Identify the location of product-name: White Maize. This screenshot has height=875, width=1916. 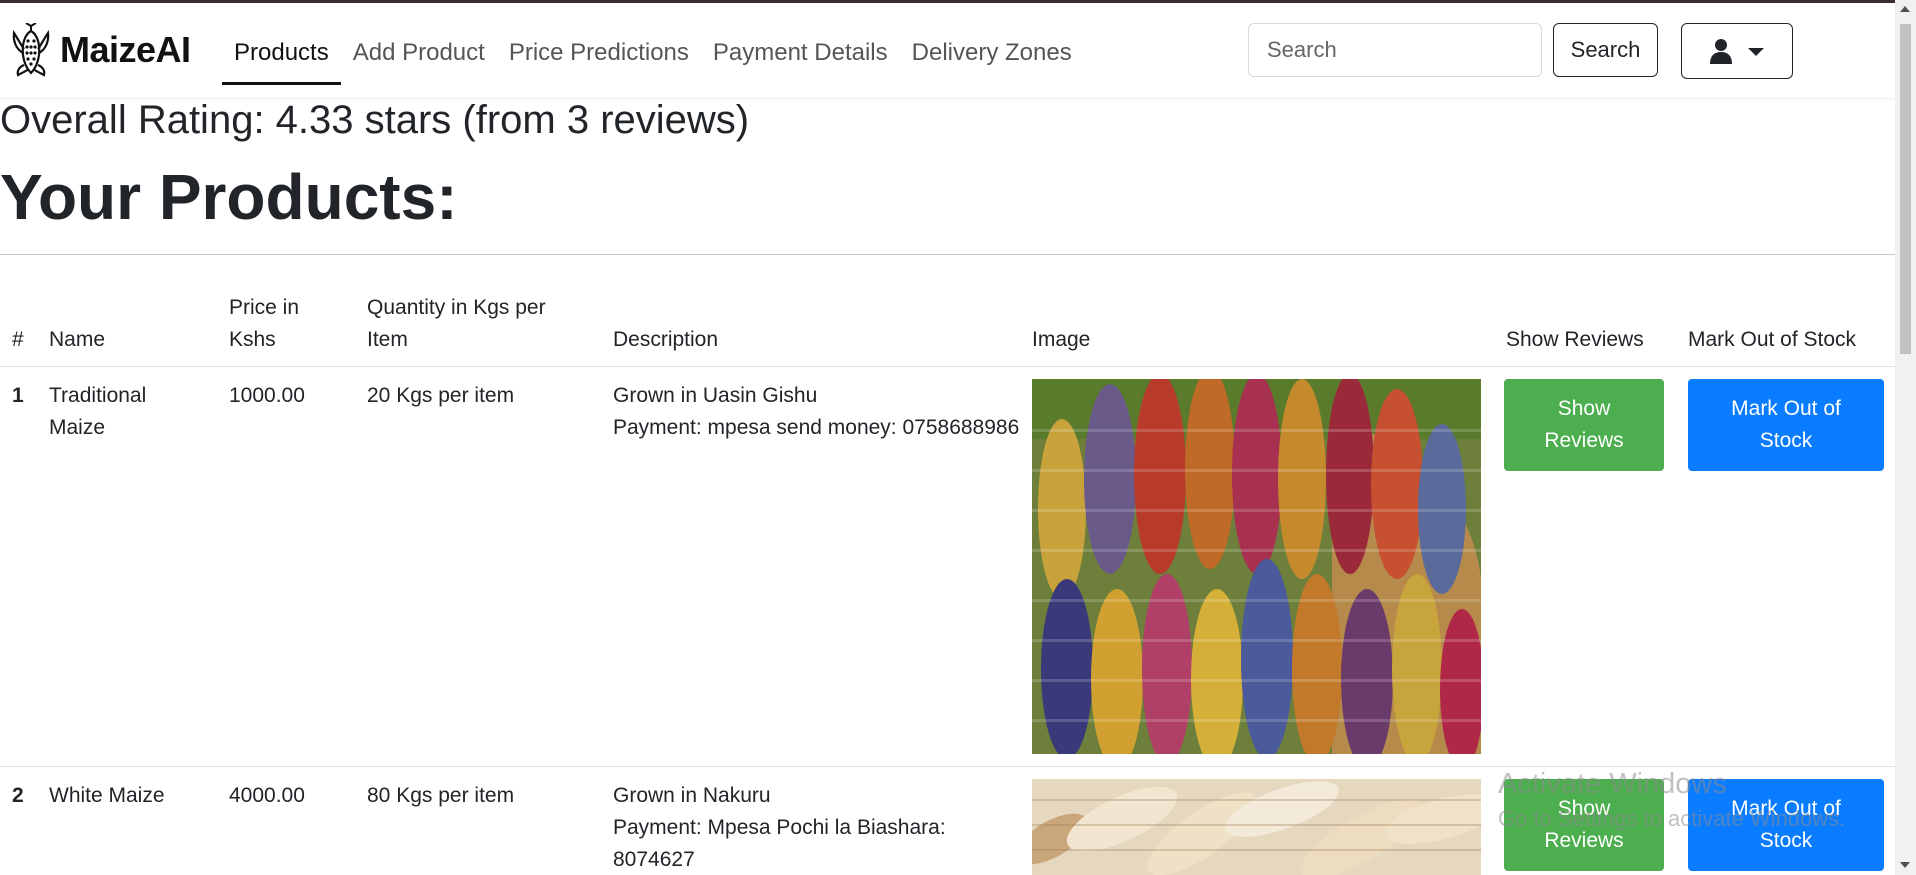
(107, 796).